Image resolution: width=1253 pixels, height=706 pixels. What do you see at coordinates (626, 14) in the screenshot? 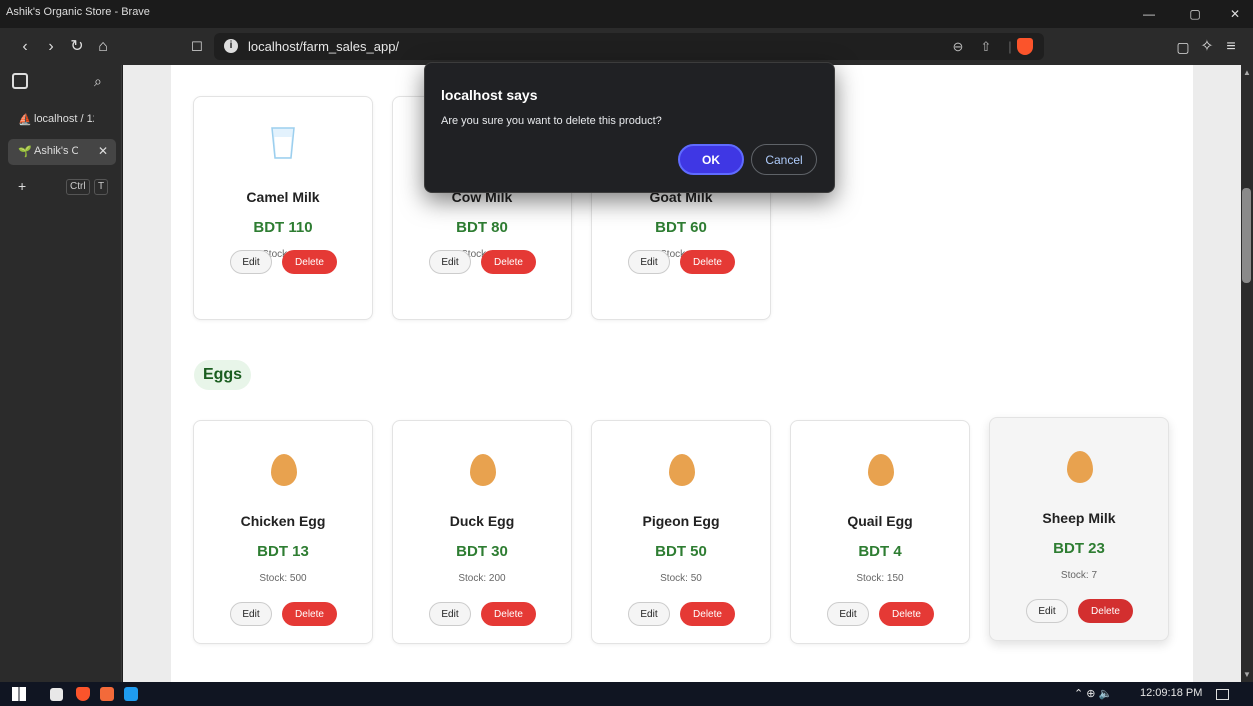
I see `window-titlebar: Ashik's Organic Store - Brave — ▢ ✕` at bounding box center [626, 14].